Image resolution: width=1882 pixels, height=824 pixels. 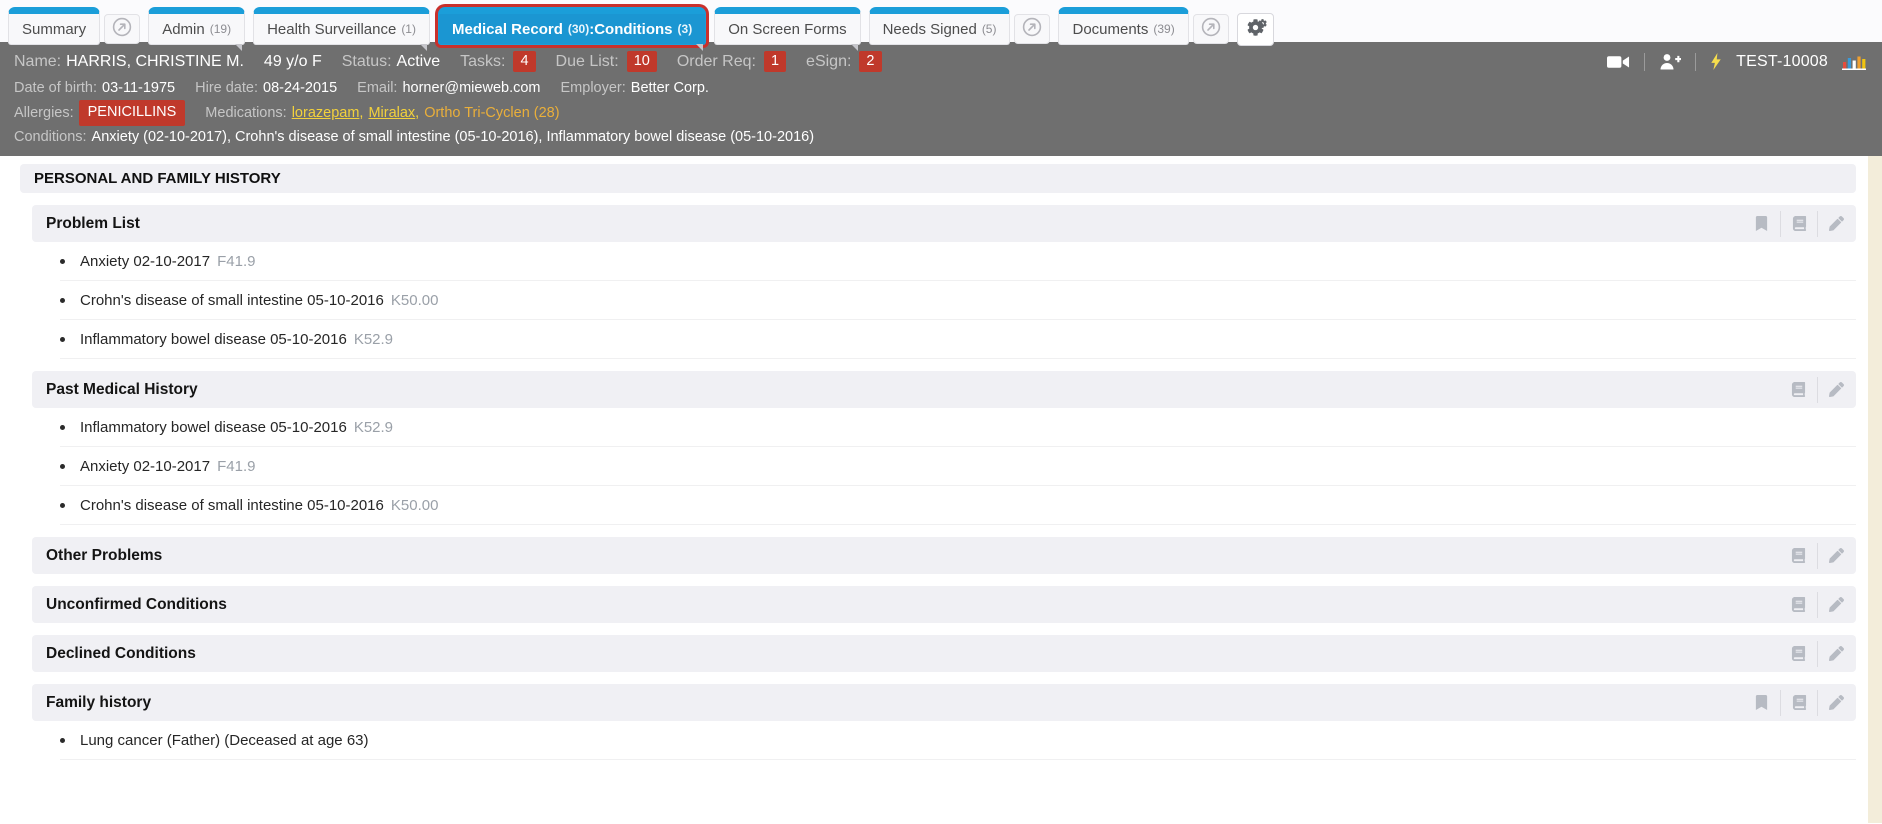 I want to click on section-declined-conditions: Declined Conditions, so click(x=944, y=653).